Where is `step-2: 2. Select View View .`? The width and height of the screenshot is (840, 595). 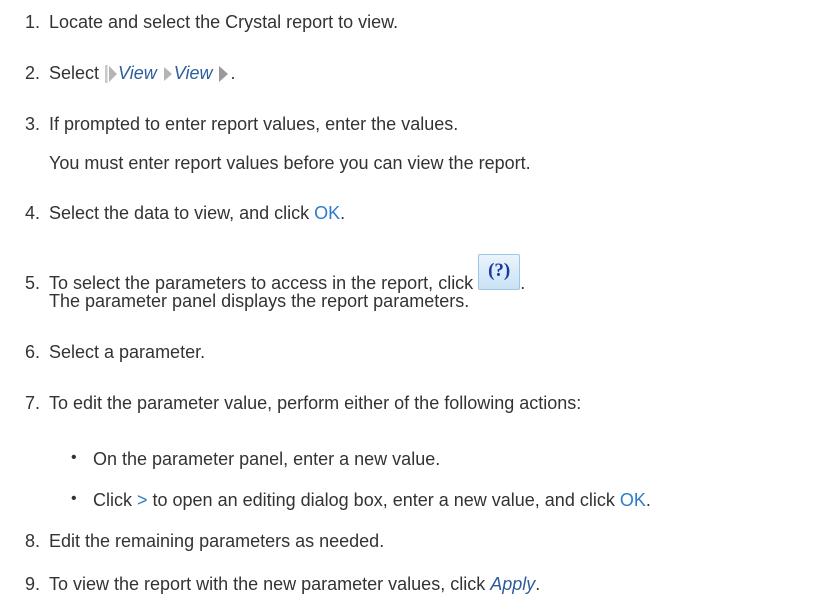 step-2: 2. Select View View . is located at coordinates (130, 73).